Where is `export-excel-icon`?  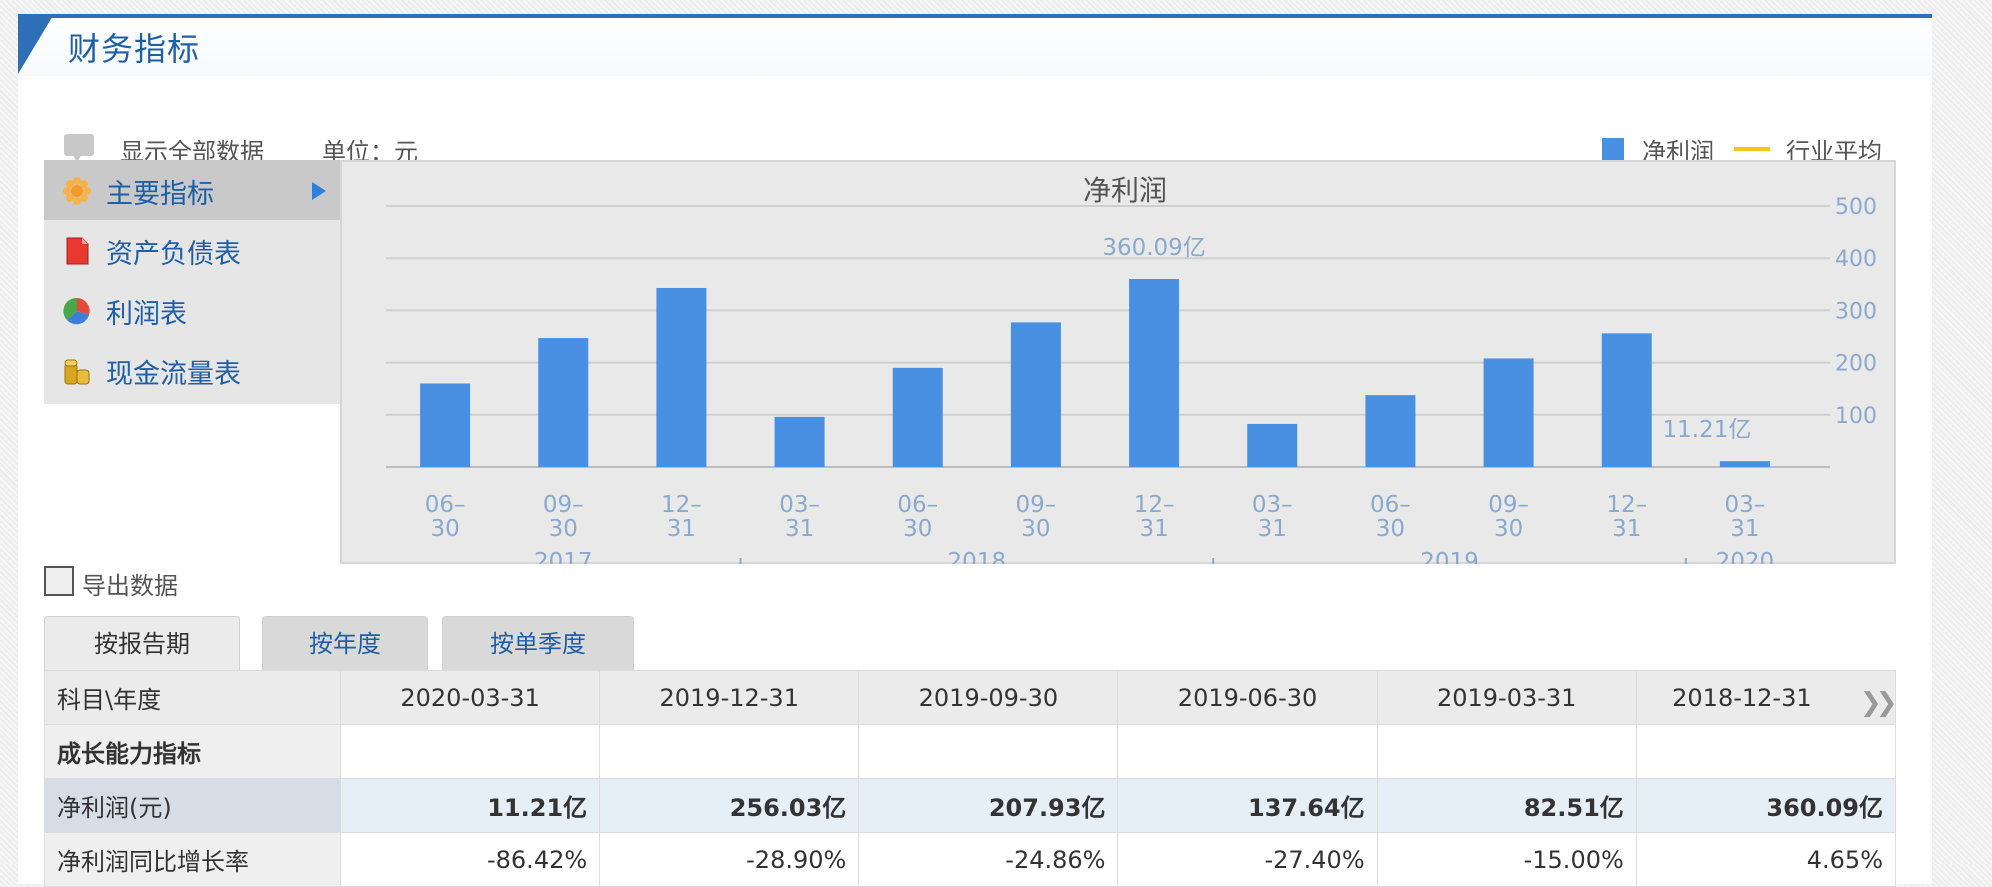 export-excel-icon is located at coordinates (59, 581).